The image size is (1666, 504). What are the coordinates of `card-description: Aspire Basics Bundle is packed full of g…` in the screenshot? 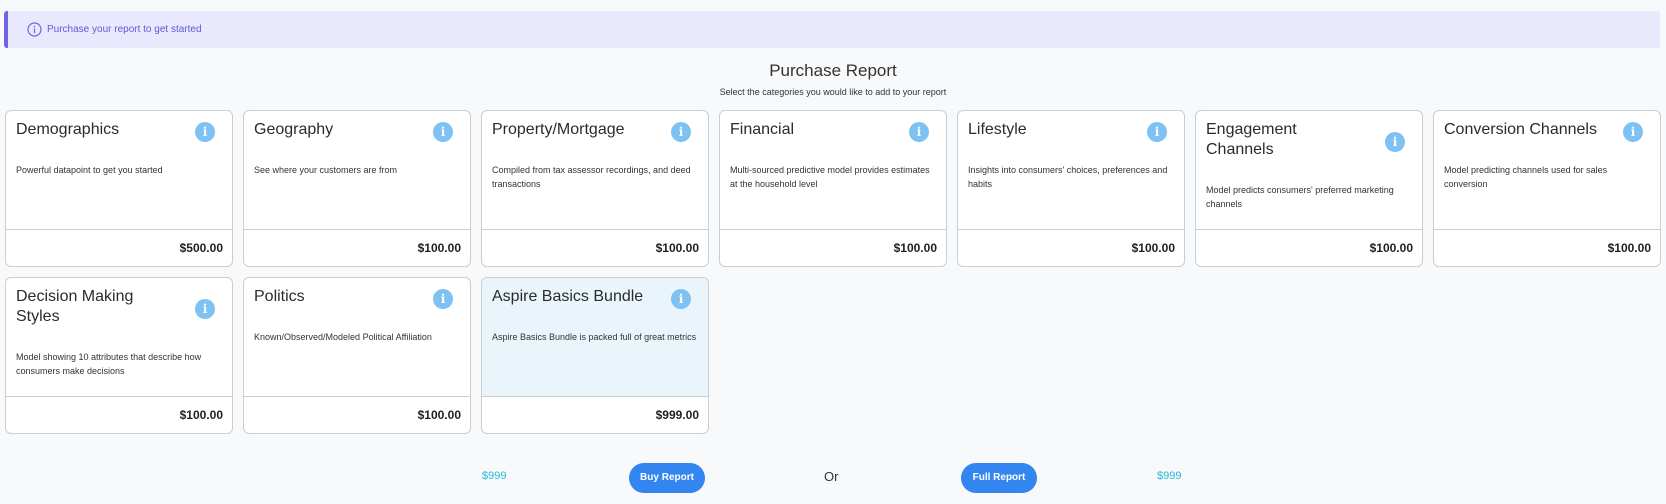 It's located at (594, 337).